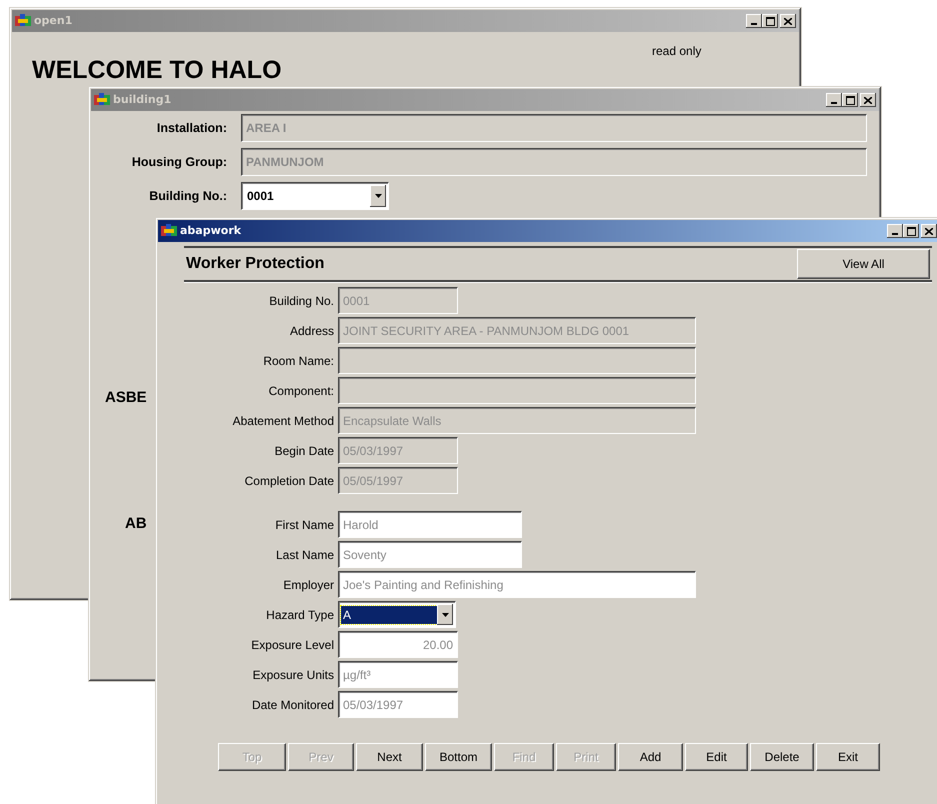 Image resolution: width=937 pixels, height=804 pixels. What do you see at coordinates (398, 674) in the screenshot?
I see `text-field: µg/ft³` at bounding box center [398, 674].